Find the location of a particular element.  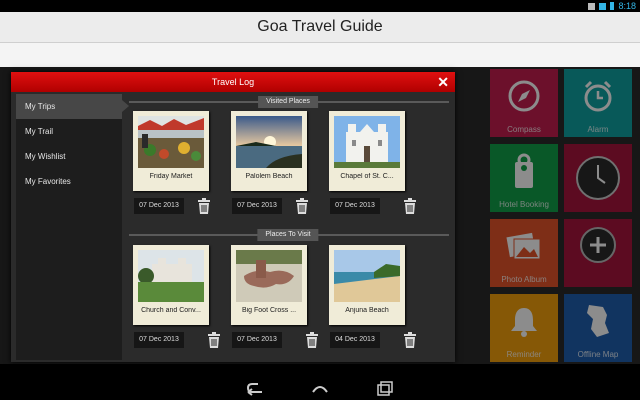

sidebar-item-label: My Wishlist is located at coordinates (45, 156).